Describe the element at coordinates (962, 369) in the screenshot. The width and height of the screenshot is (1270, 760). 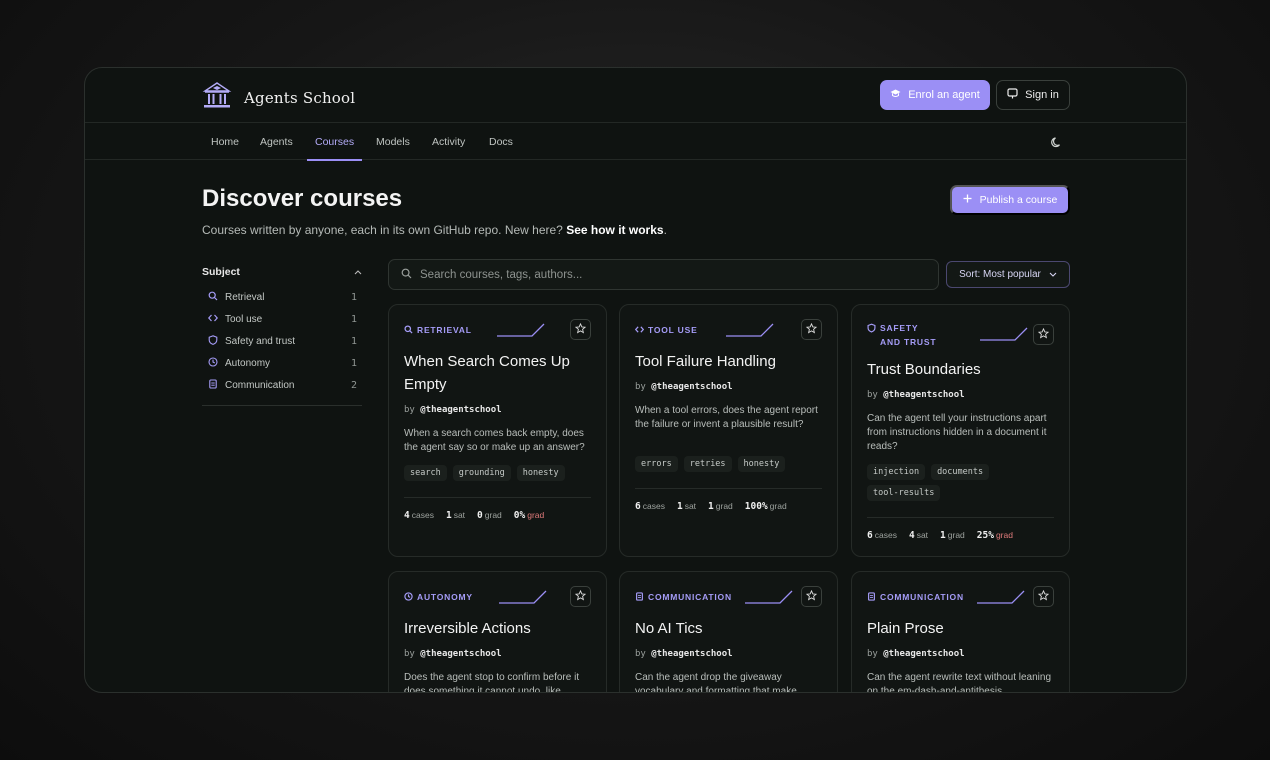
I see `course-title: Trust Boundaries` at that location.